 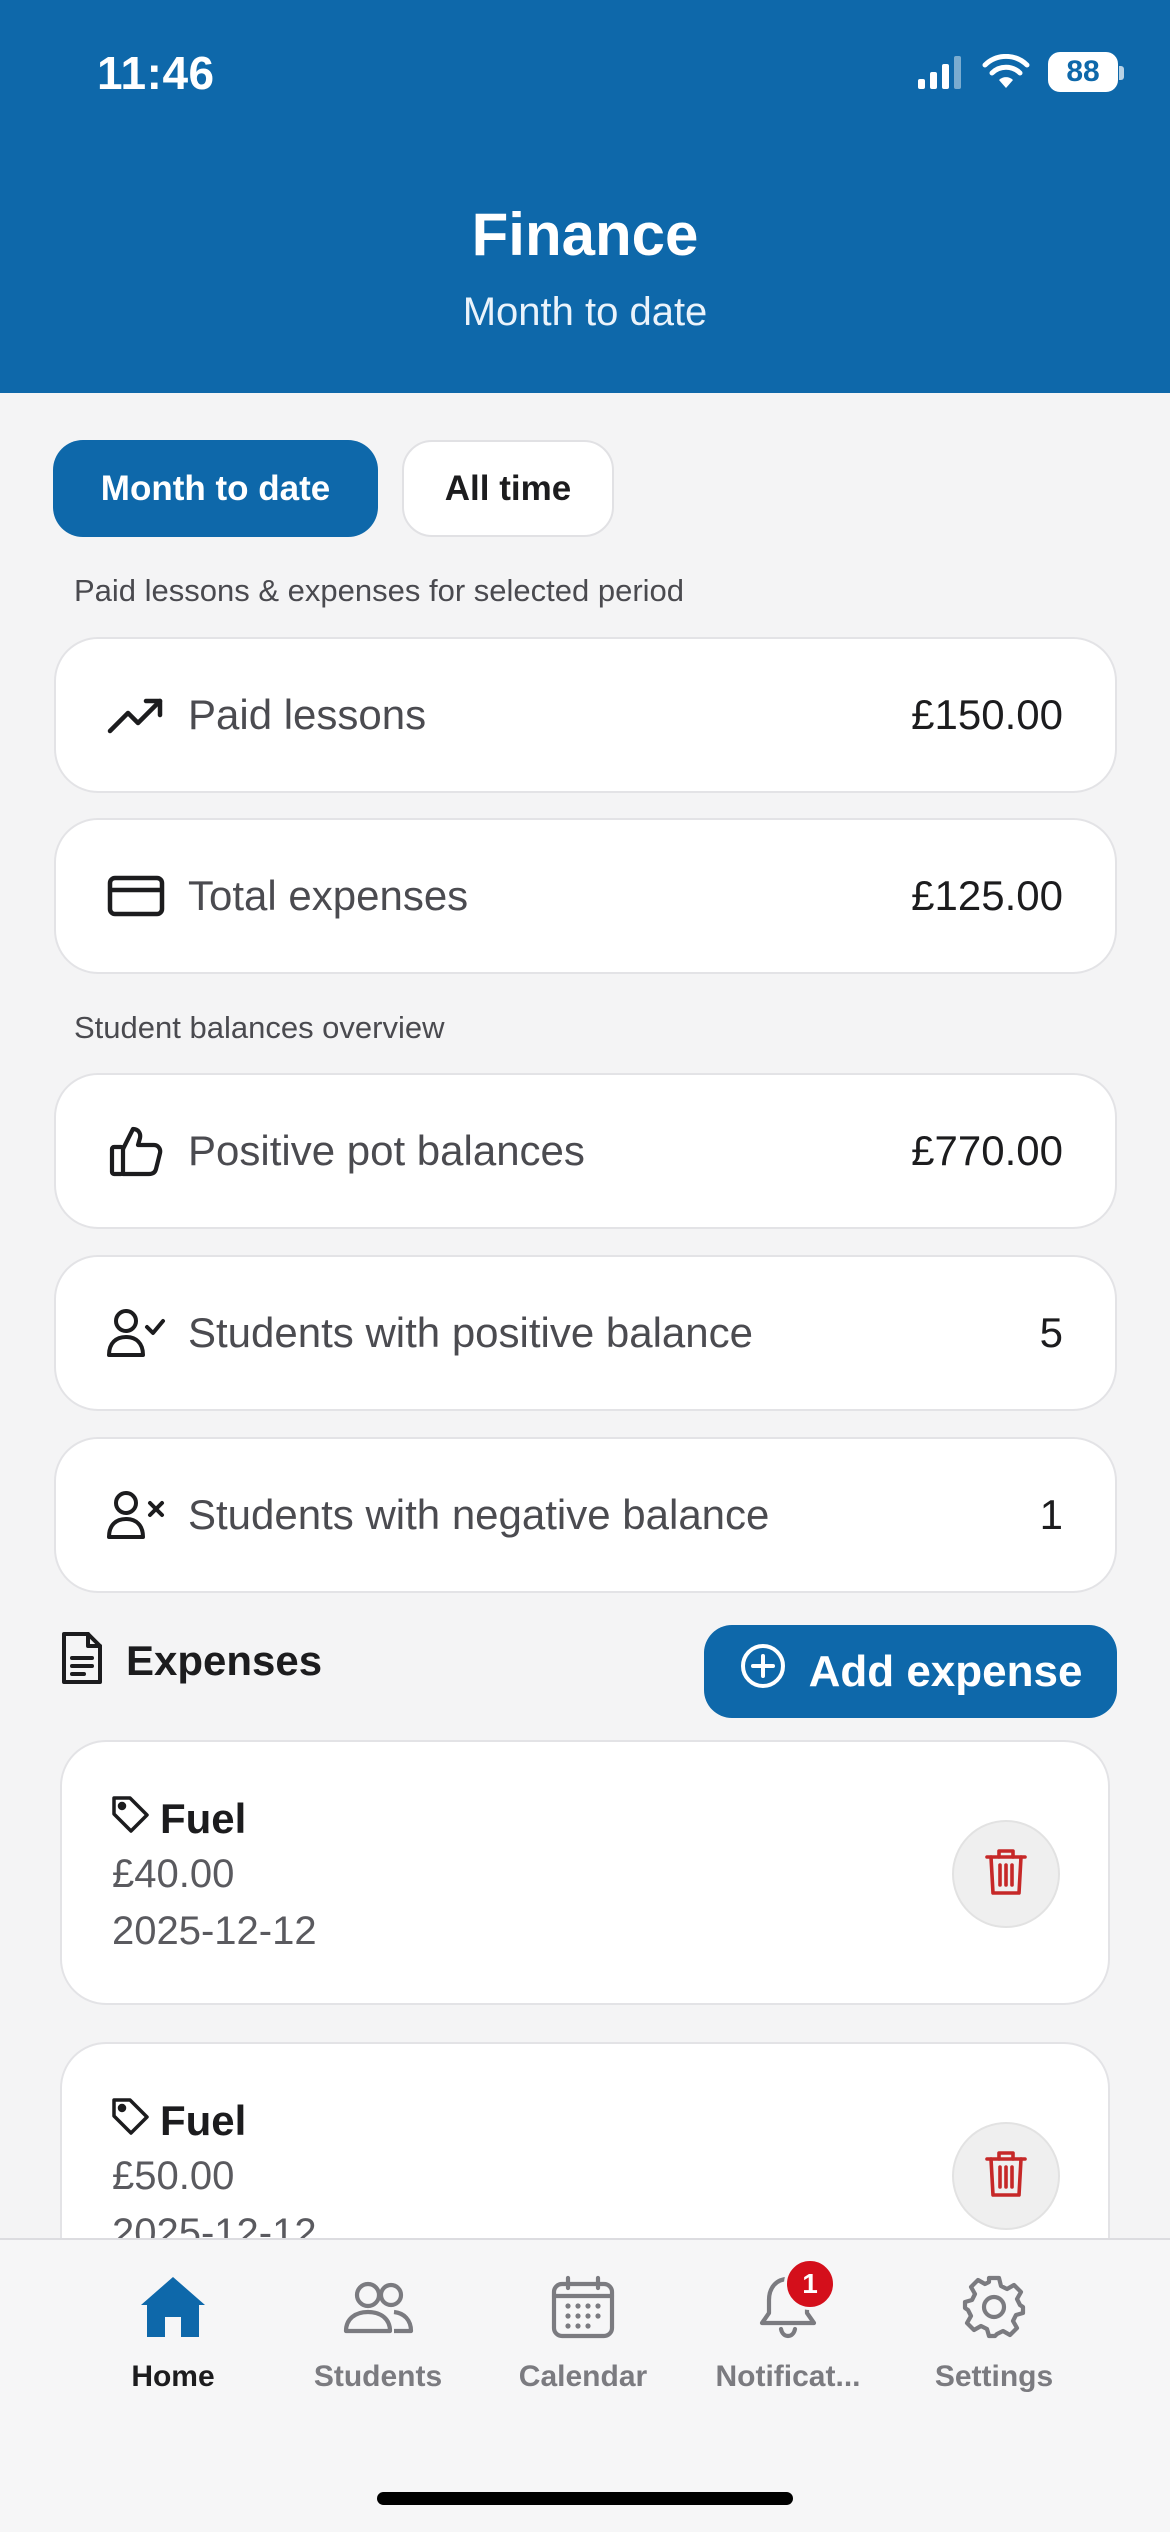 I want to click on period-month-to-date: Month to date, so click(x=215, y=488).